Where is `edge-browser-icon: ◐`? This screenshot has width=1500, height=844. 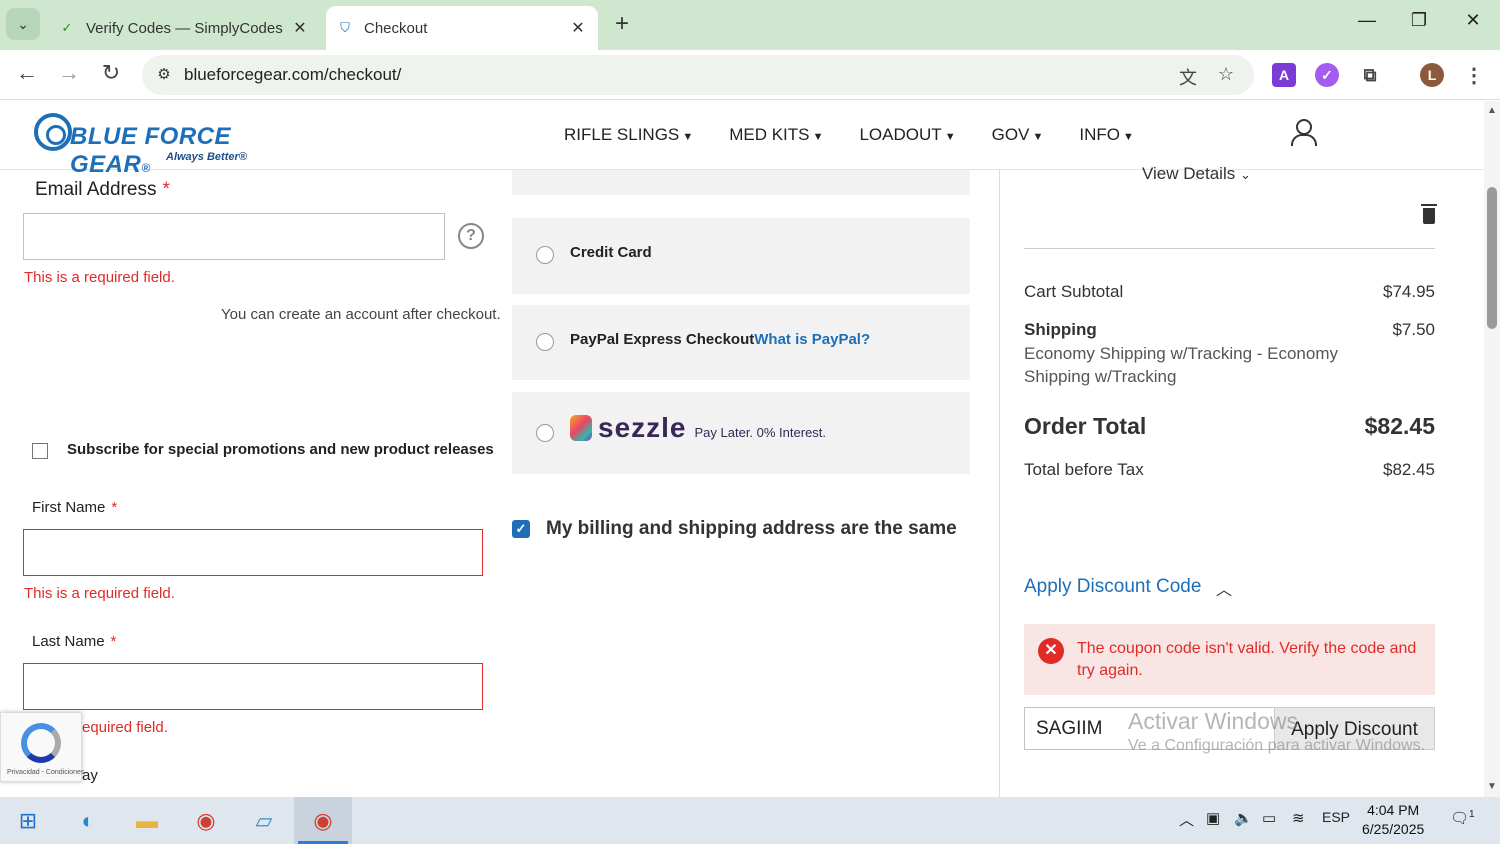 edge-browser-icon: ◐ is located at coordinates (88, 821).